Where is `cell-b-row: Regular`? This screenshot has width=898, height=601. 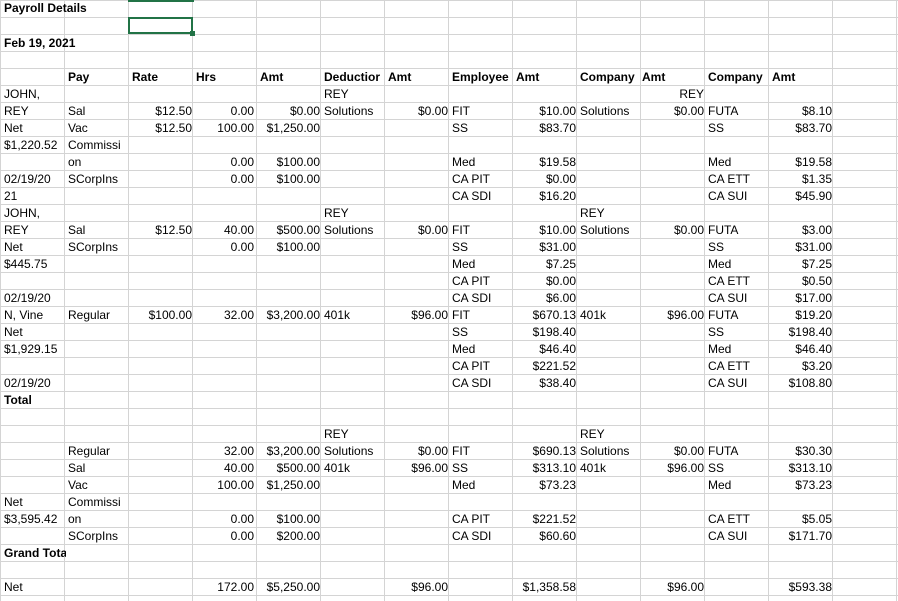 cell-b-row: Regular is located at coordinates (97, 315).